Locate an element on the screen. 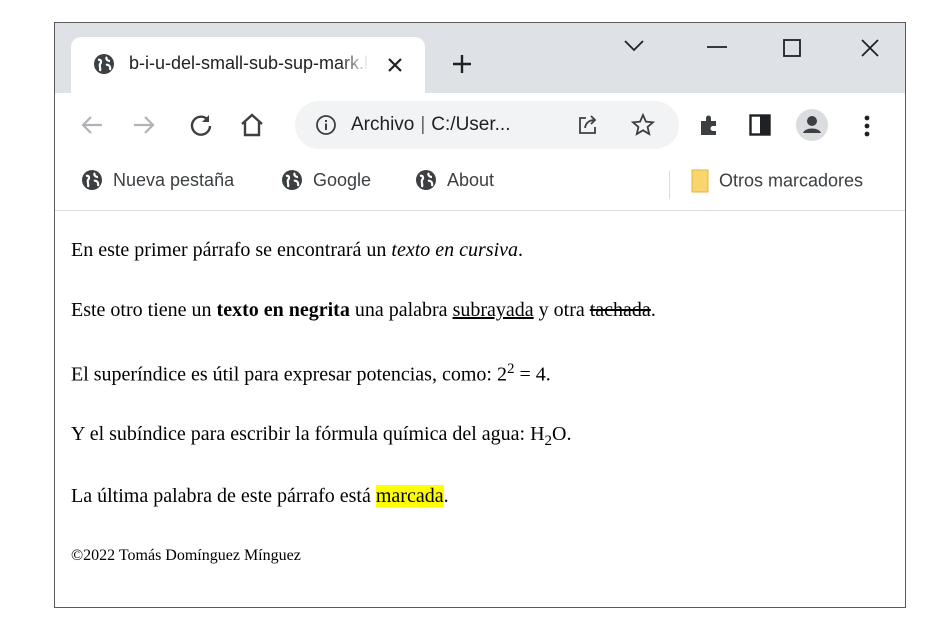 The width and height of the screenshot is (932, 626). close-window-icon is located at coordinates (870, 48).